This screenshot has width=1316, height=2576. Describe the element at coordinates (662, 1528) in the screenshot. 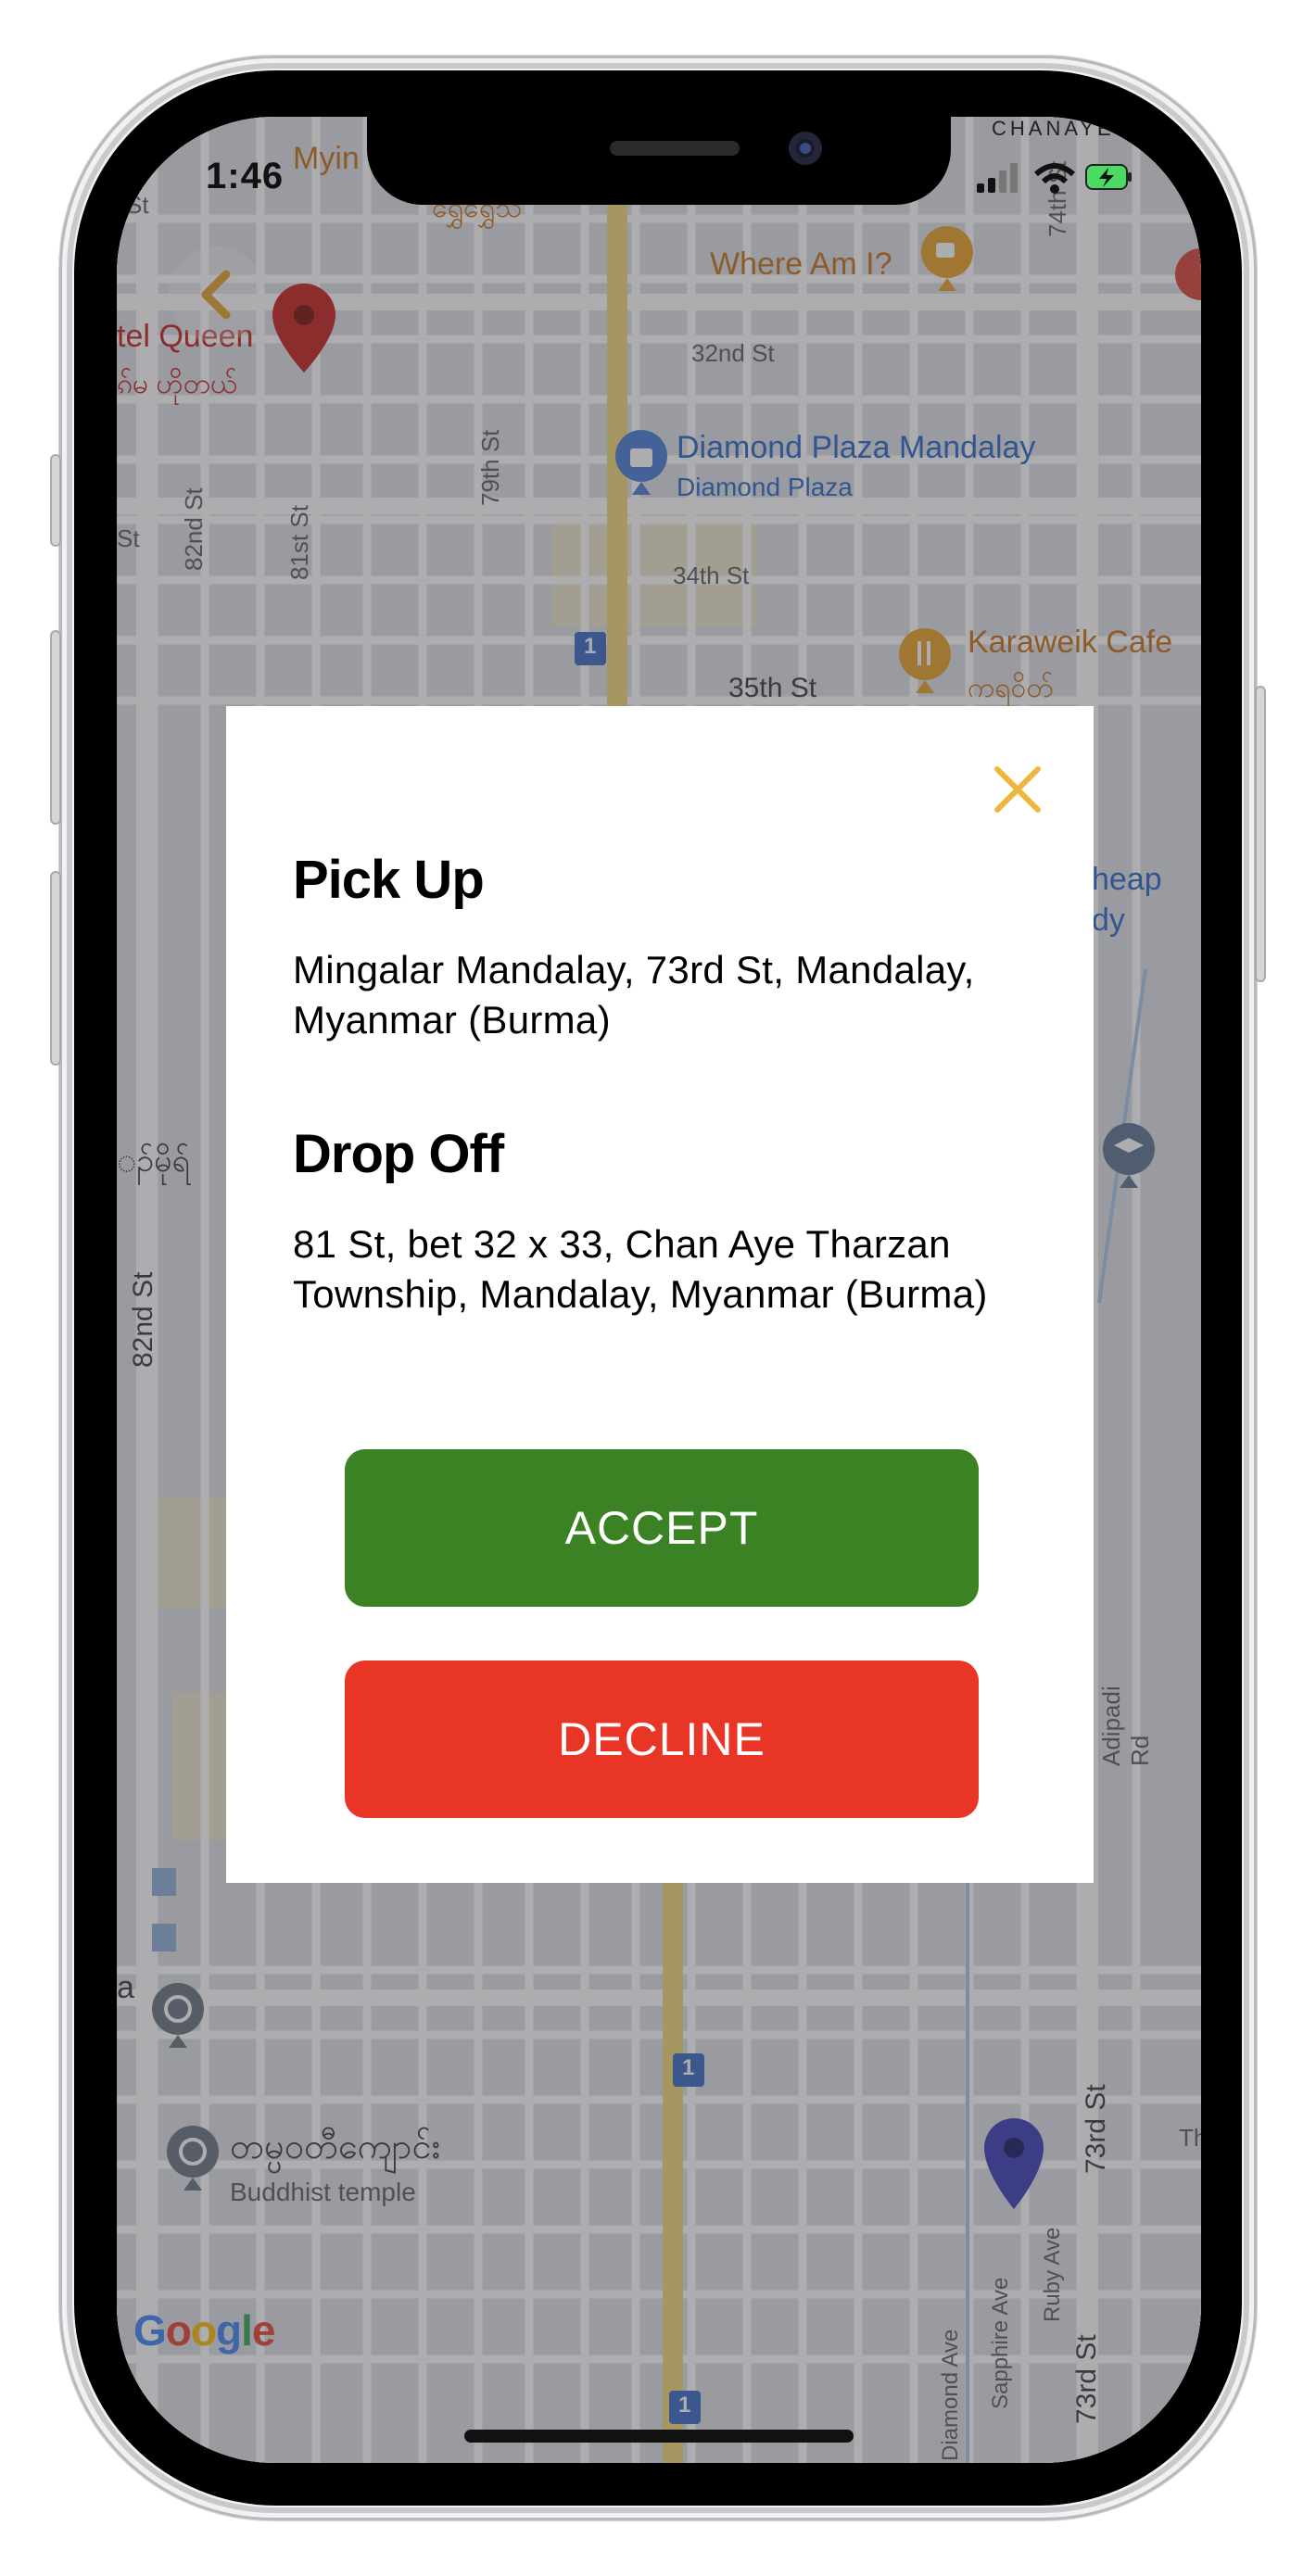

I see `accept-button: ACCEPT` at that location.